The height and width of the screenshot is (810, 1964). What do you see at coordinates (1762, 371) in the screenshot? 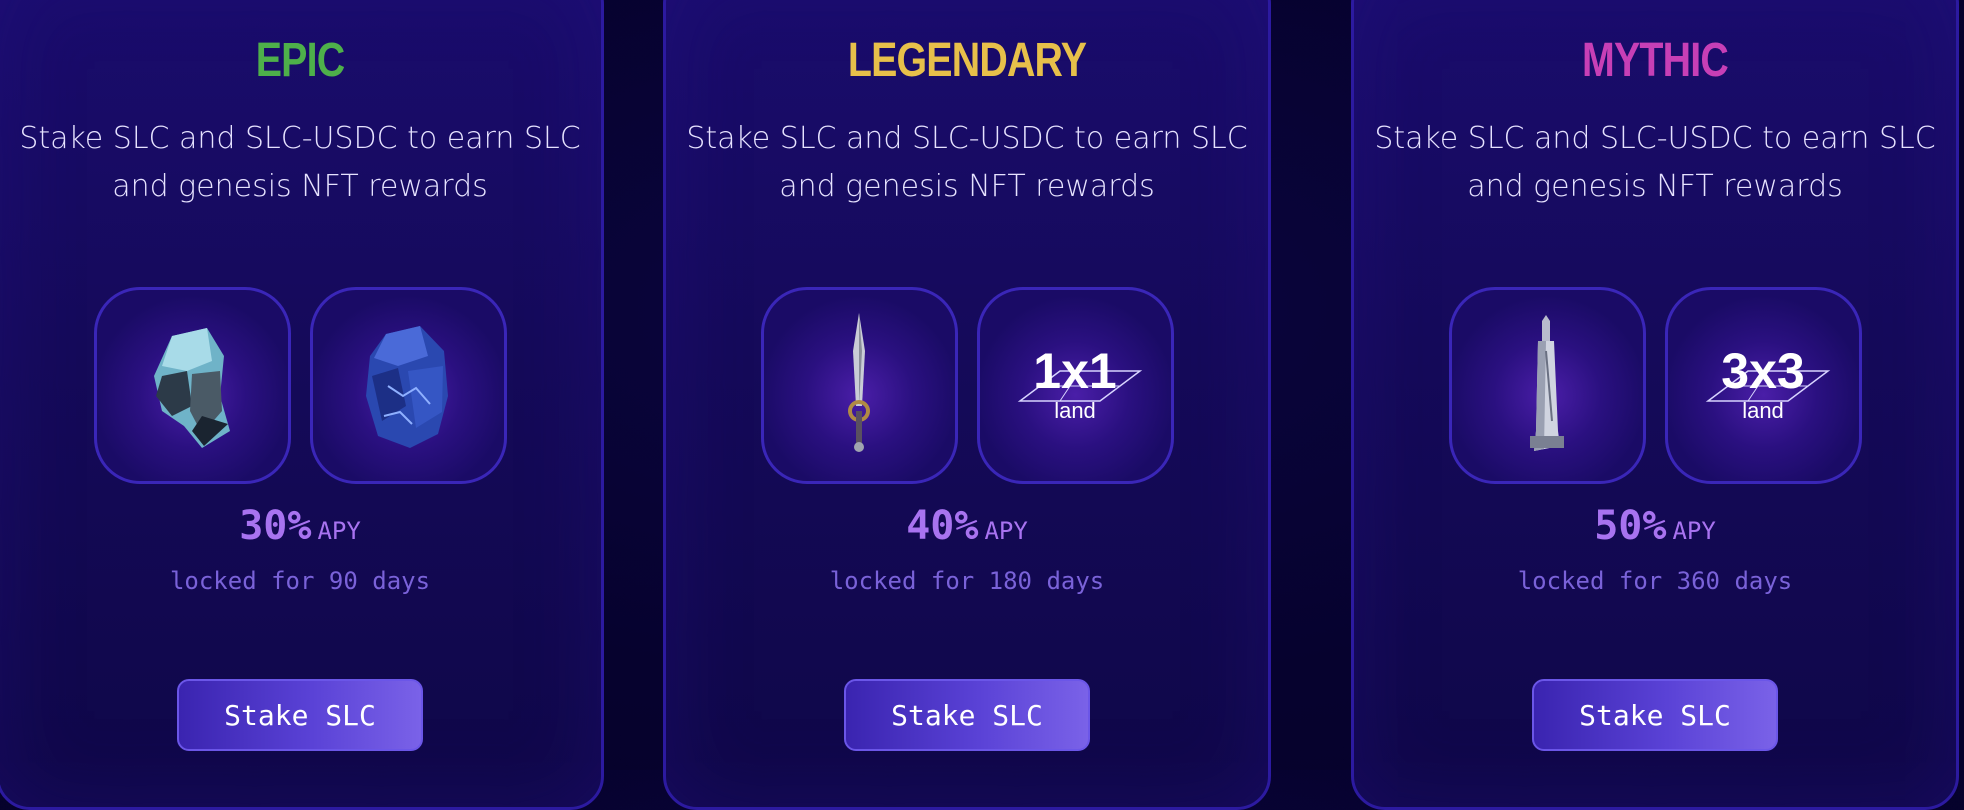
I see `land-size-label: 3x3` at bounding box center [1762, 371].